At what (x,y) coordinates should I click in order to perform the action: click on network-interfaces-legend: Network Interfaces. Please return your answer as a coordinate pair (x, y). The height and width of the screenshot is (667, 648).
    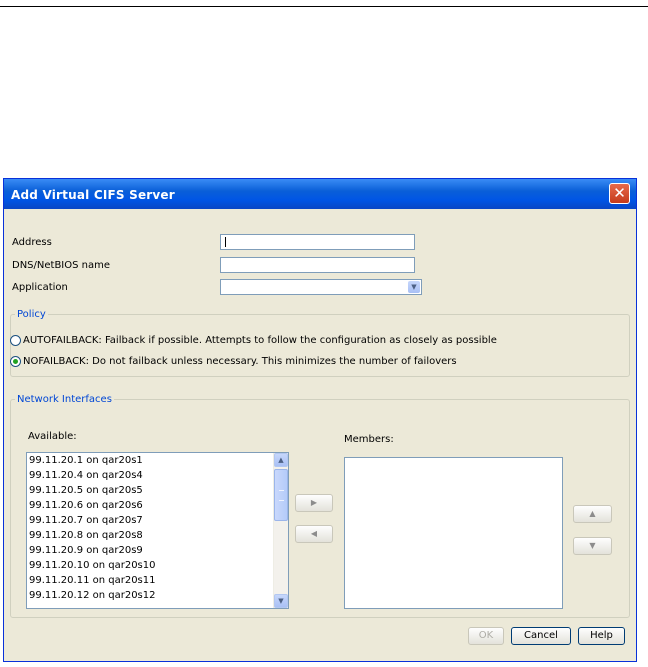
    Looking at the image, I should click on (64, 399).